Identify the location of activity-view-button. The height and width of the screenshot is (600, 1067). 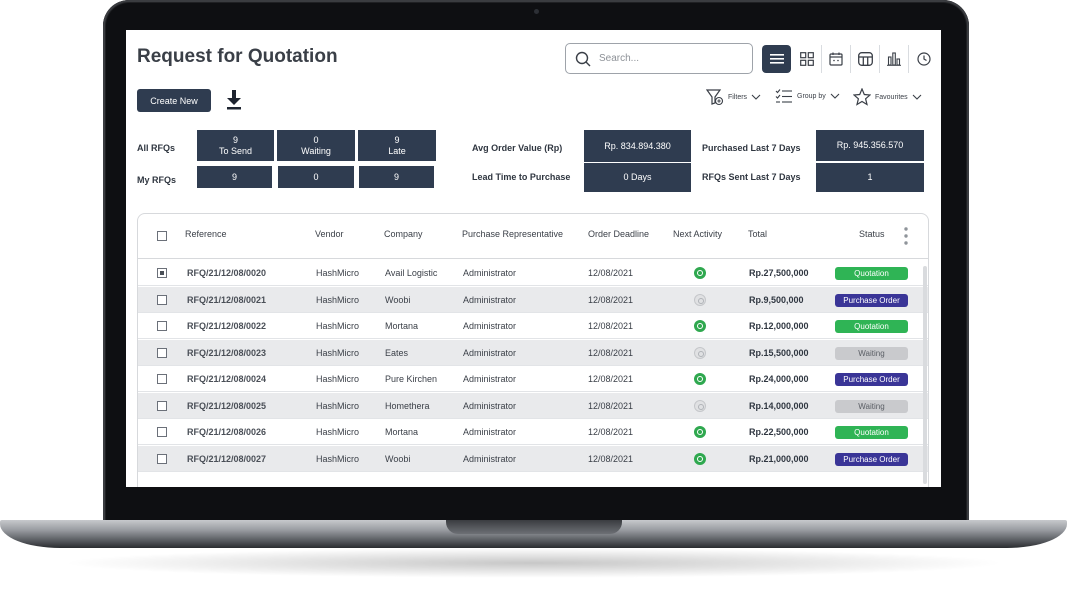
(923, 59).